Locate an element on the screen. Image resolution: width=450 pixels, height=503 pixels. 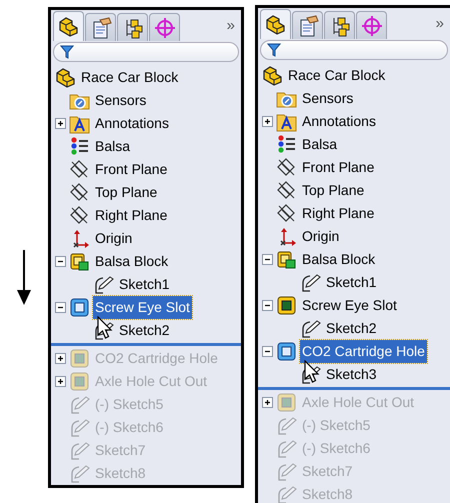
tree-item: CO2 Cartridge Hole is located at coordinates (363, 351).